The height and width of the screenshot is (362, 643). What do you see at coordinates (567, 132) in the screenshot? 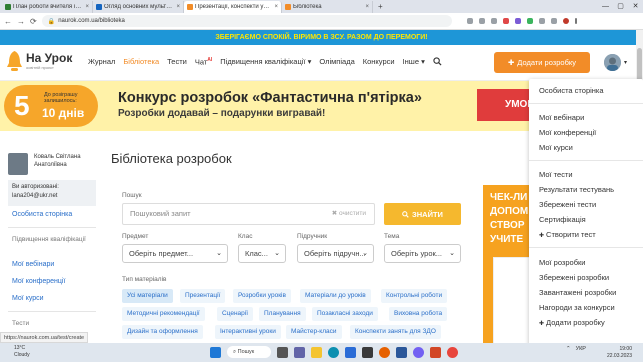
I see `menu-item-conferences: Мої конференції` at bounding box center [567, 132].